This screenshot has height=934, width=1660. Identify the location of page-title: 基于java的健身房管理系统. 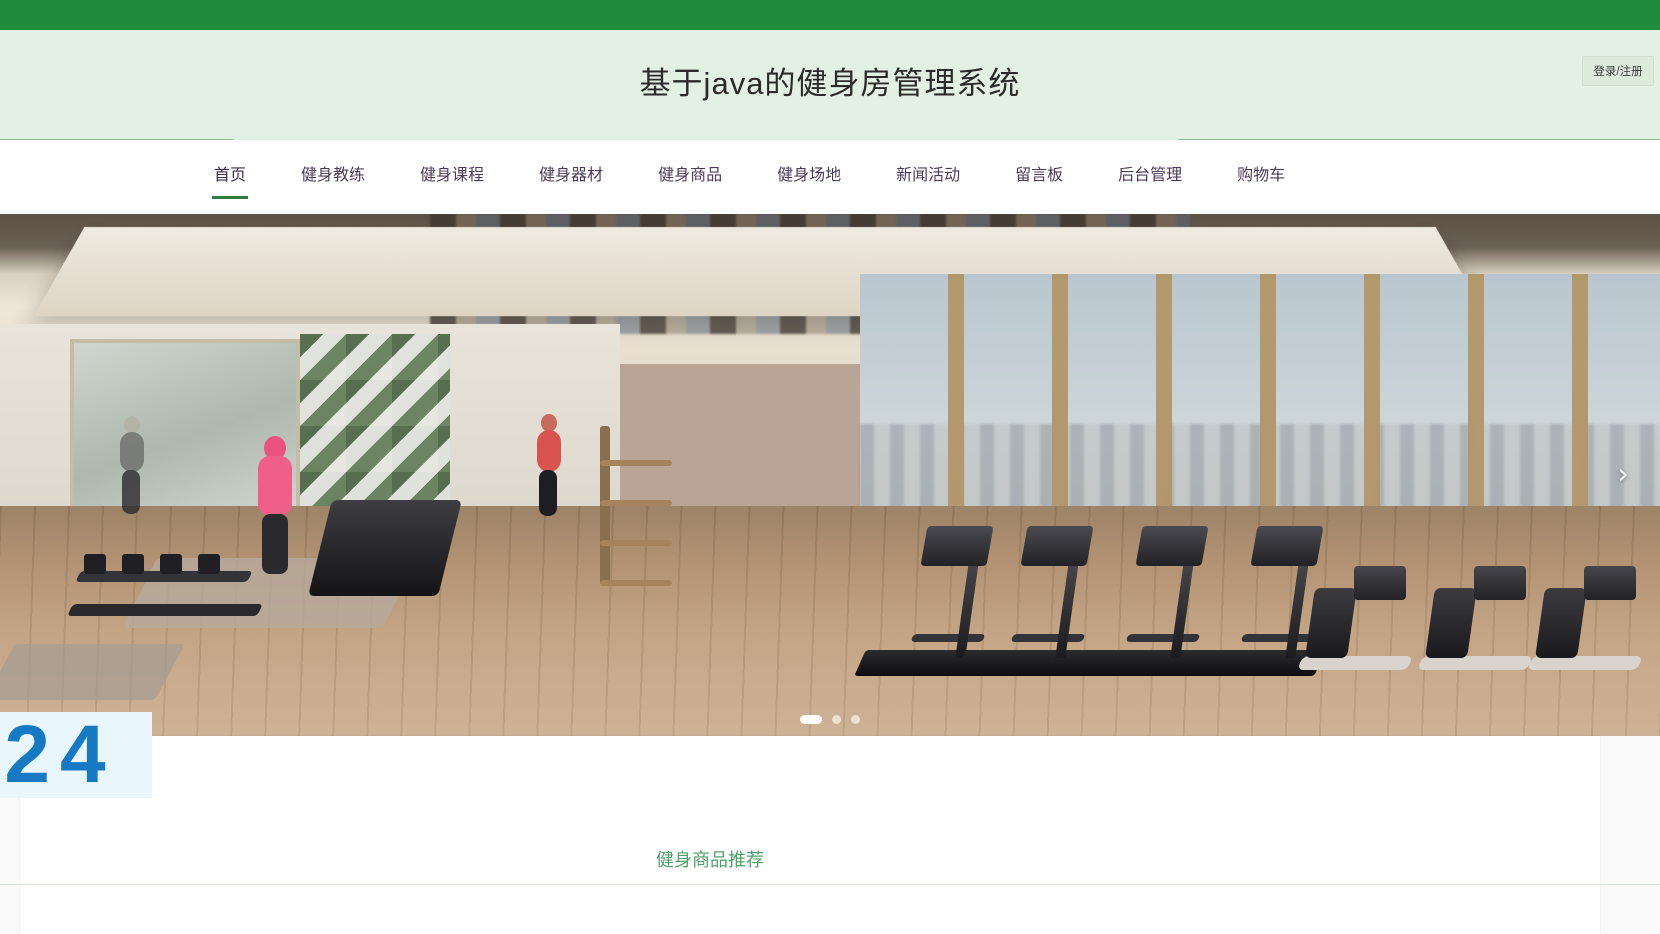
(830, 83).